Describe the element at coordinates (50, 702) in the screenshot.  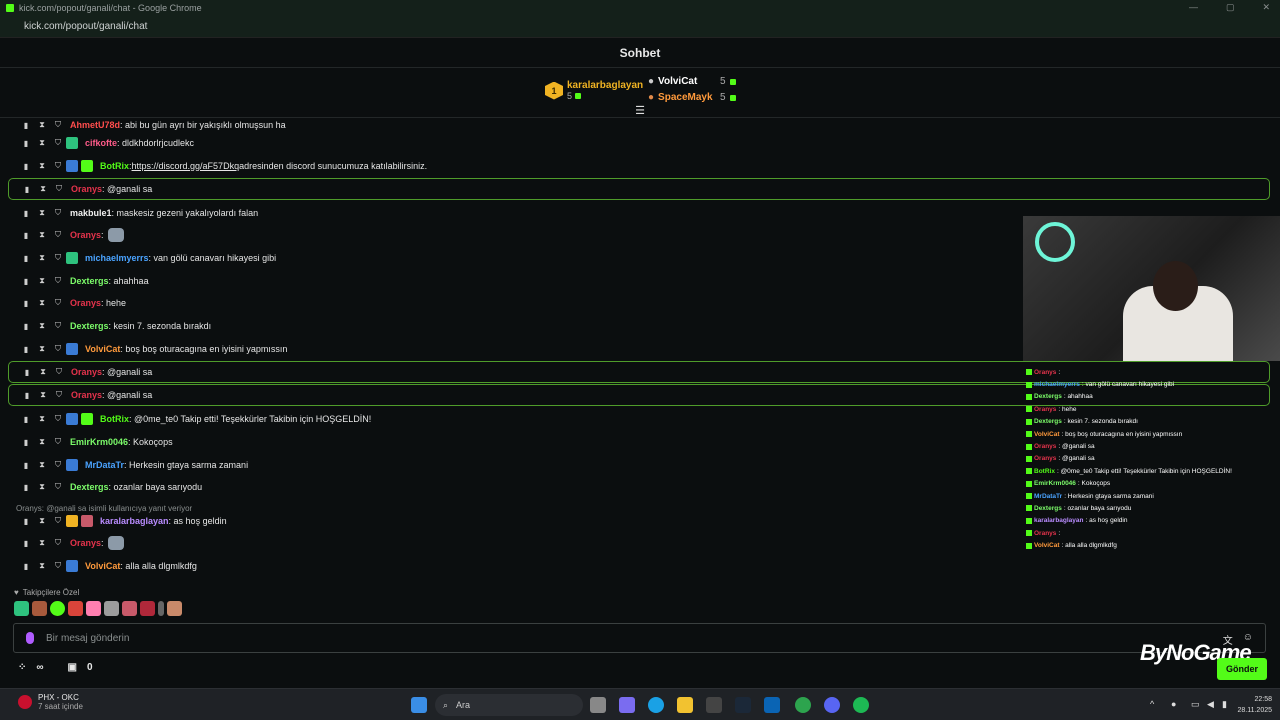
I see `weather-widget: PHX - OKC 7 saat içinde` at that location.